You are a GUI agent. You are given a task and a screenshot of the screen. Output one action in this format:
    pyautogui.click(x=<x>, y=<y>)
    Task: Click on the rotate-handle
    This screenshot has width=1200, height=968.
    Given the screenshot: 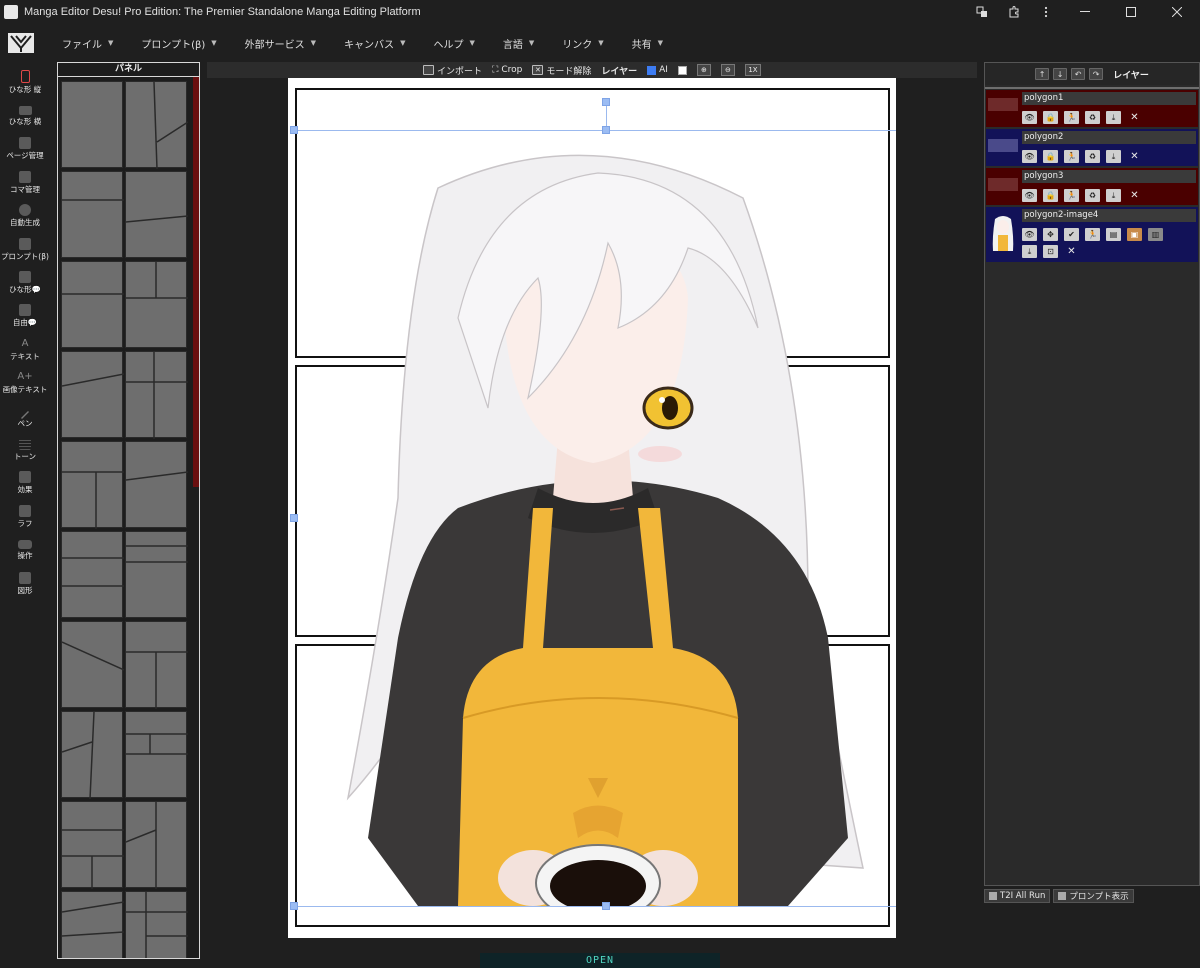 What is the action you would take?
    pyautogui.click(x=606, y=102)
    